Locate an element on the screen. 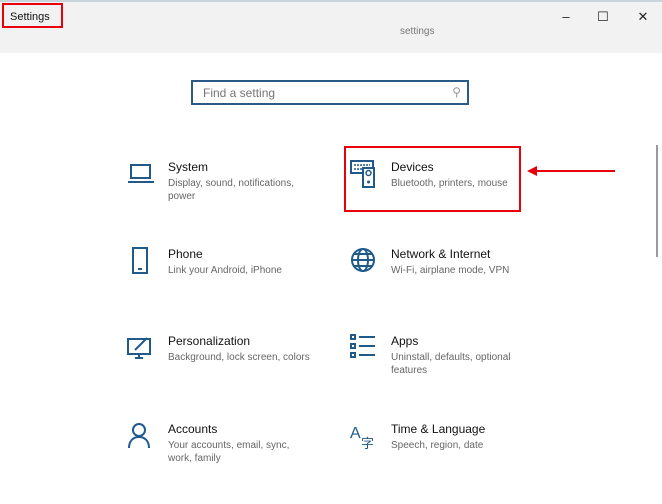  item-title: Accounts is located at coordinates (193, 429).